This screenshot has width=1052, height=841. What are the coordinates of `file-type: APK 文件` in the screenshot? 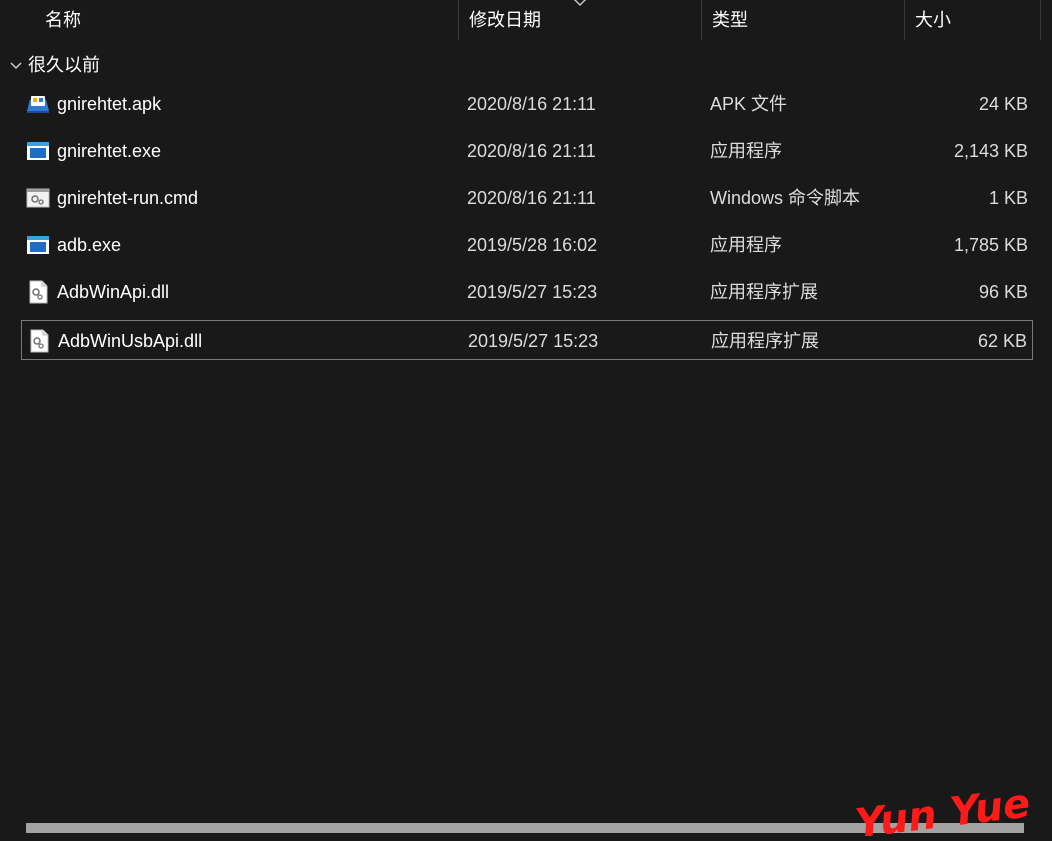 It's located at (749, 104).